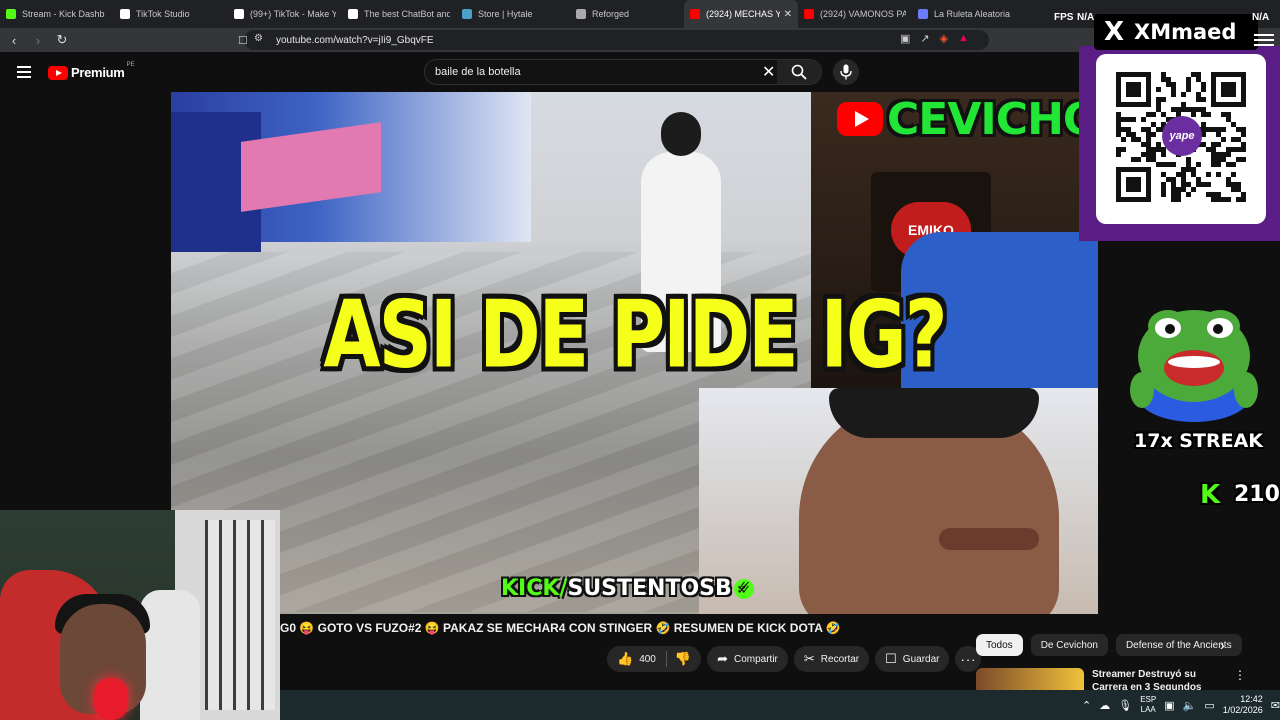 The width and height of the screenshot is (1280, 720). What do you see at coordinates (1185, 32) in the screenshot?
I see `x-handle: XMmaed` at bounding box center [1185, 32].